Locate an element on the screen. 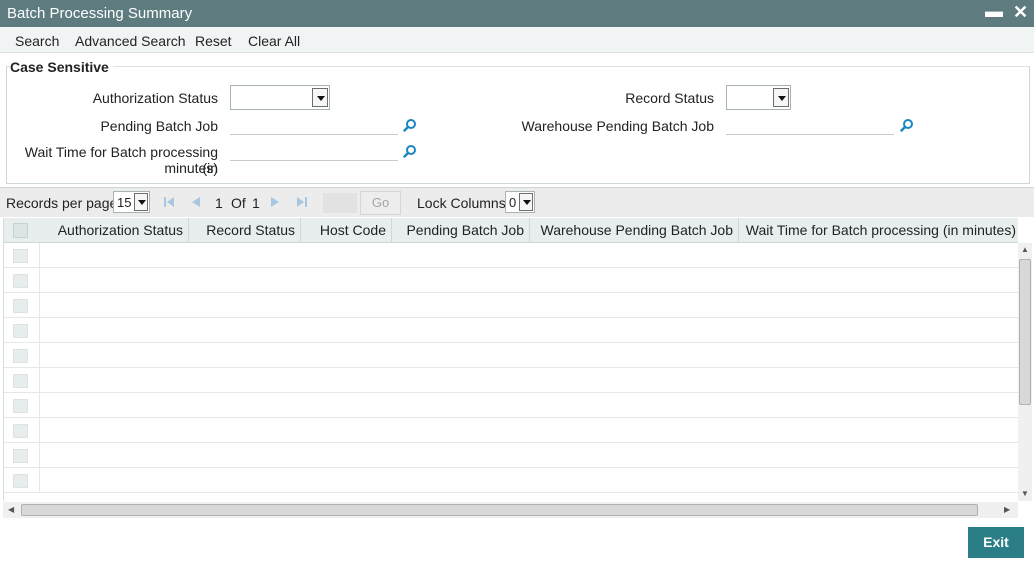 This screenshot has width=1034, height=564. first-page-icon is located at coordinates (169, 202).